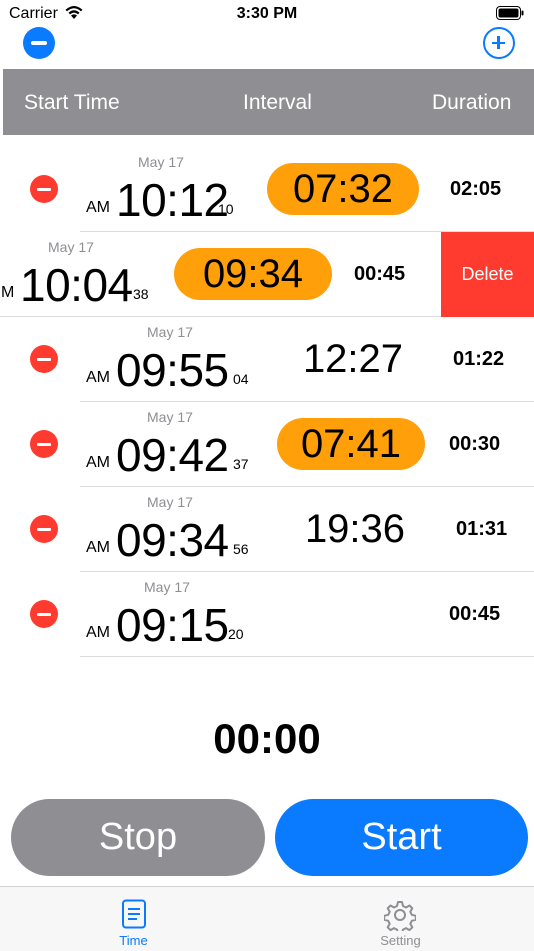 This screenshot has height=951, width=534. I want to click on row-interval: 12:27, so click(353, 359).